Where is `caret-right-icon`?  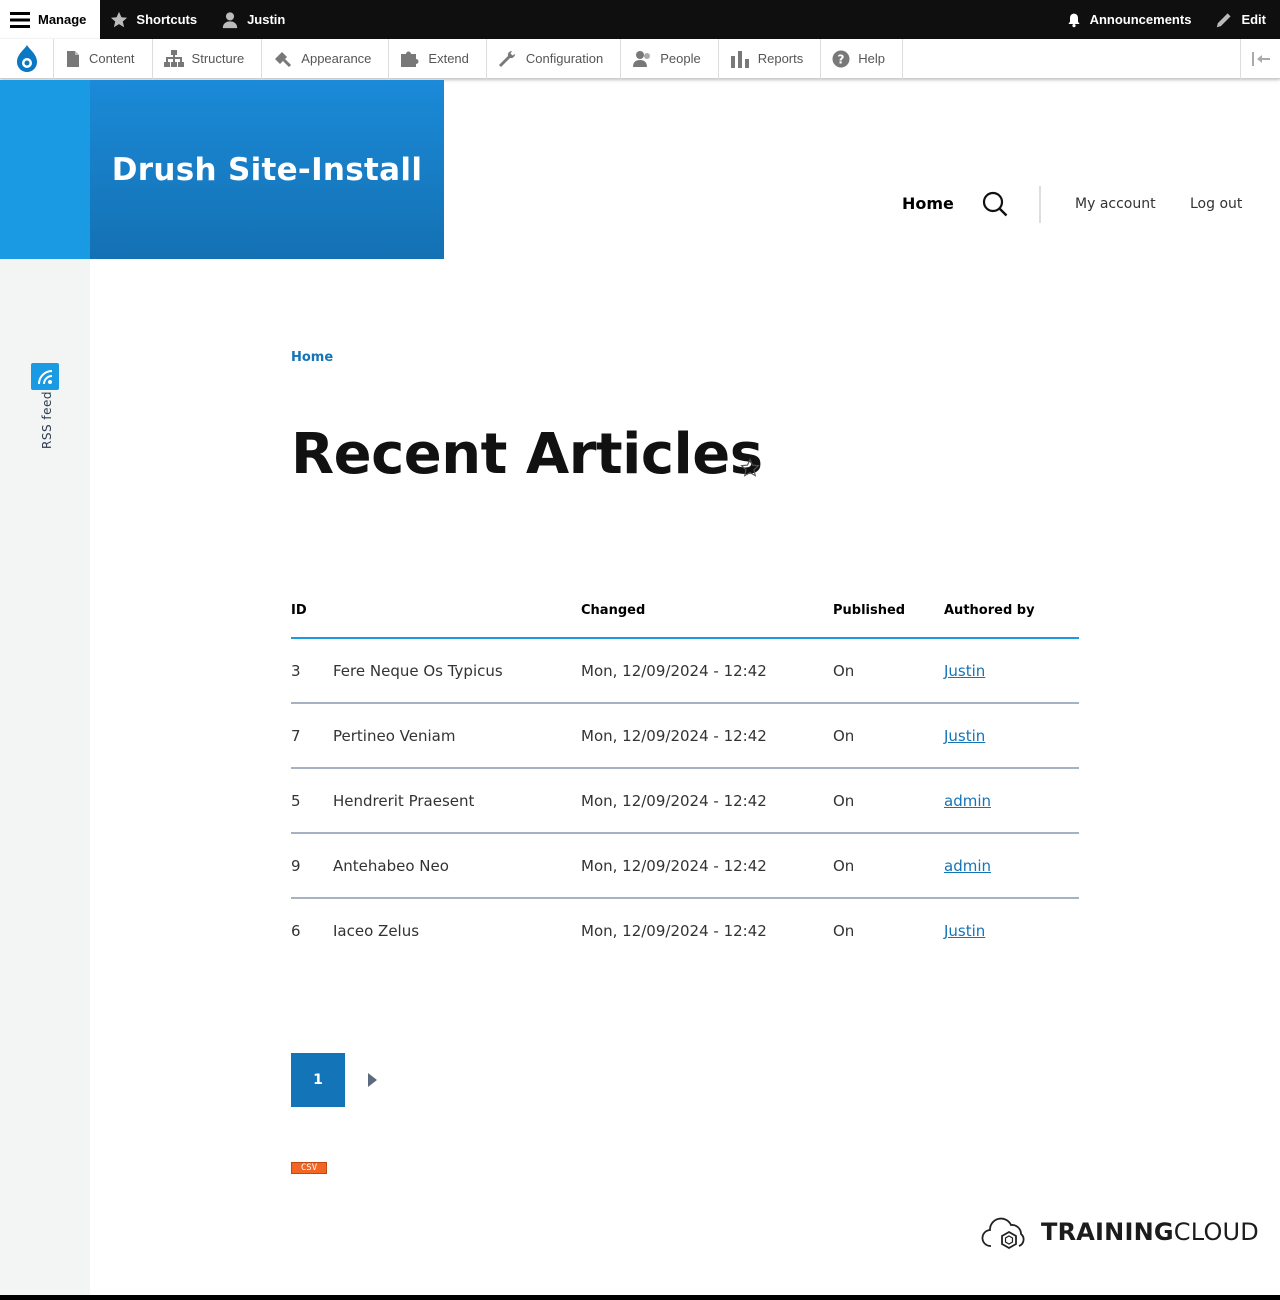 caret-right-icon is located at coordinates (372, 1080).